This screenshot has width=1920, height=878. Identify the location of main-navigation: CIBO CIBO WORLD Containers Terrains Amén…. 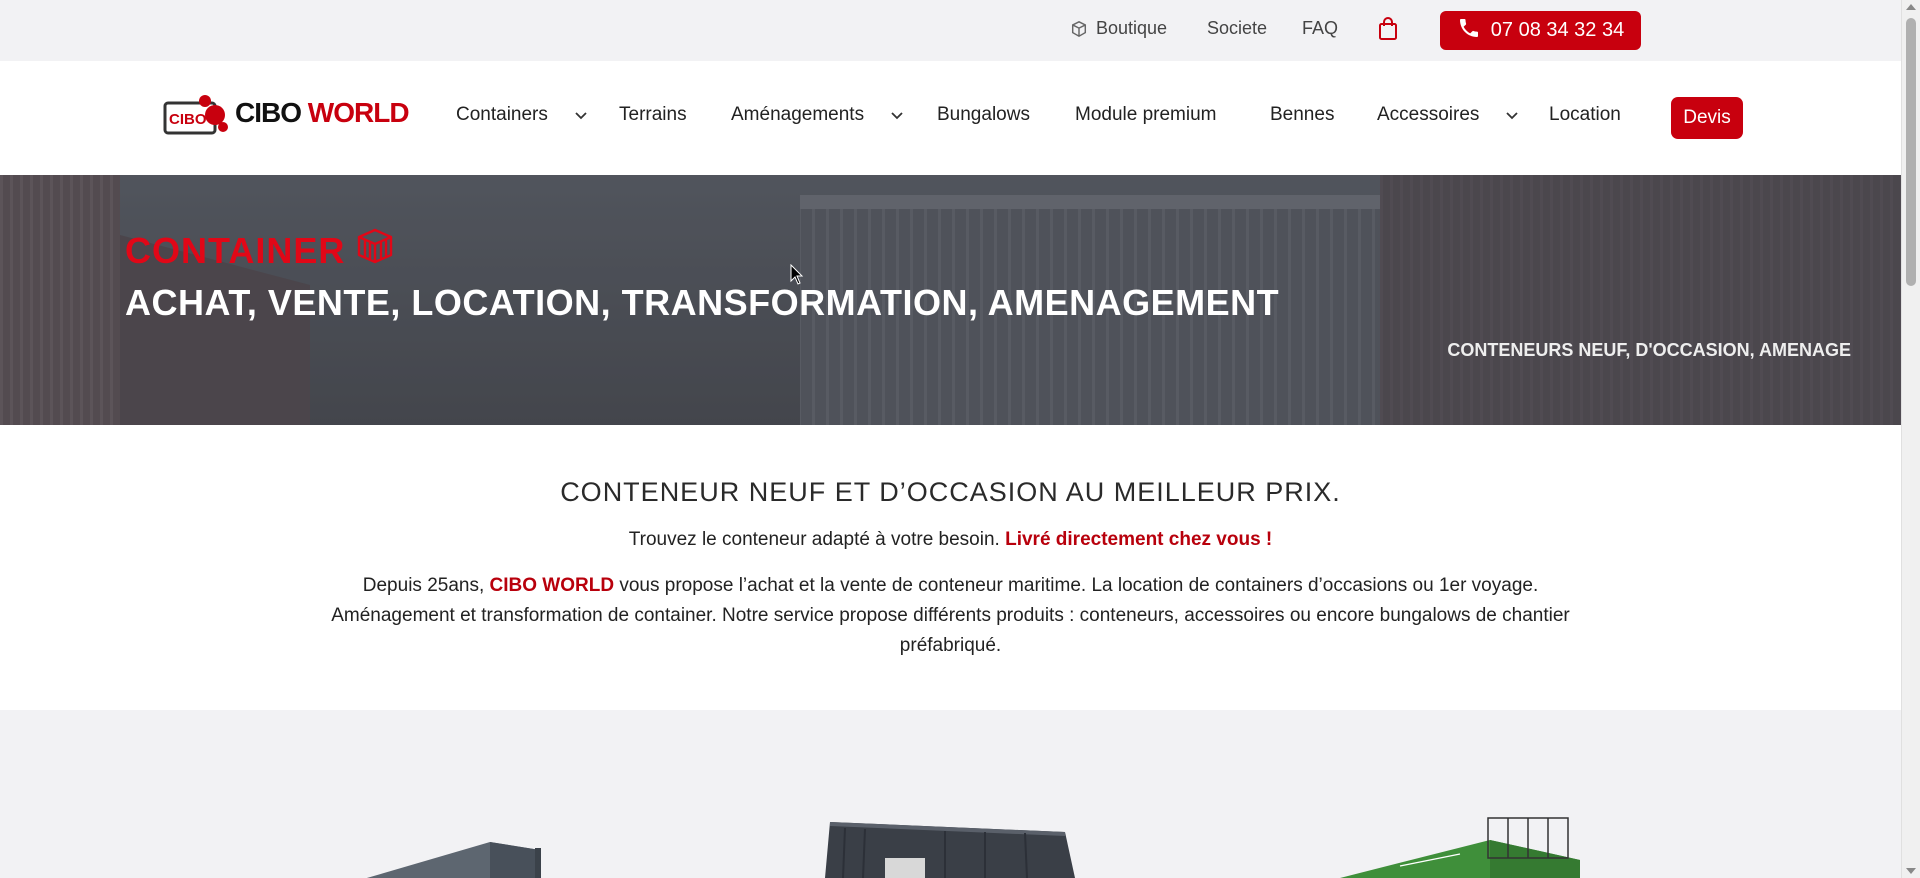
(950, 118).